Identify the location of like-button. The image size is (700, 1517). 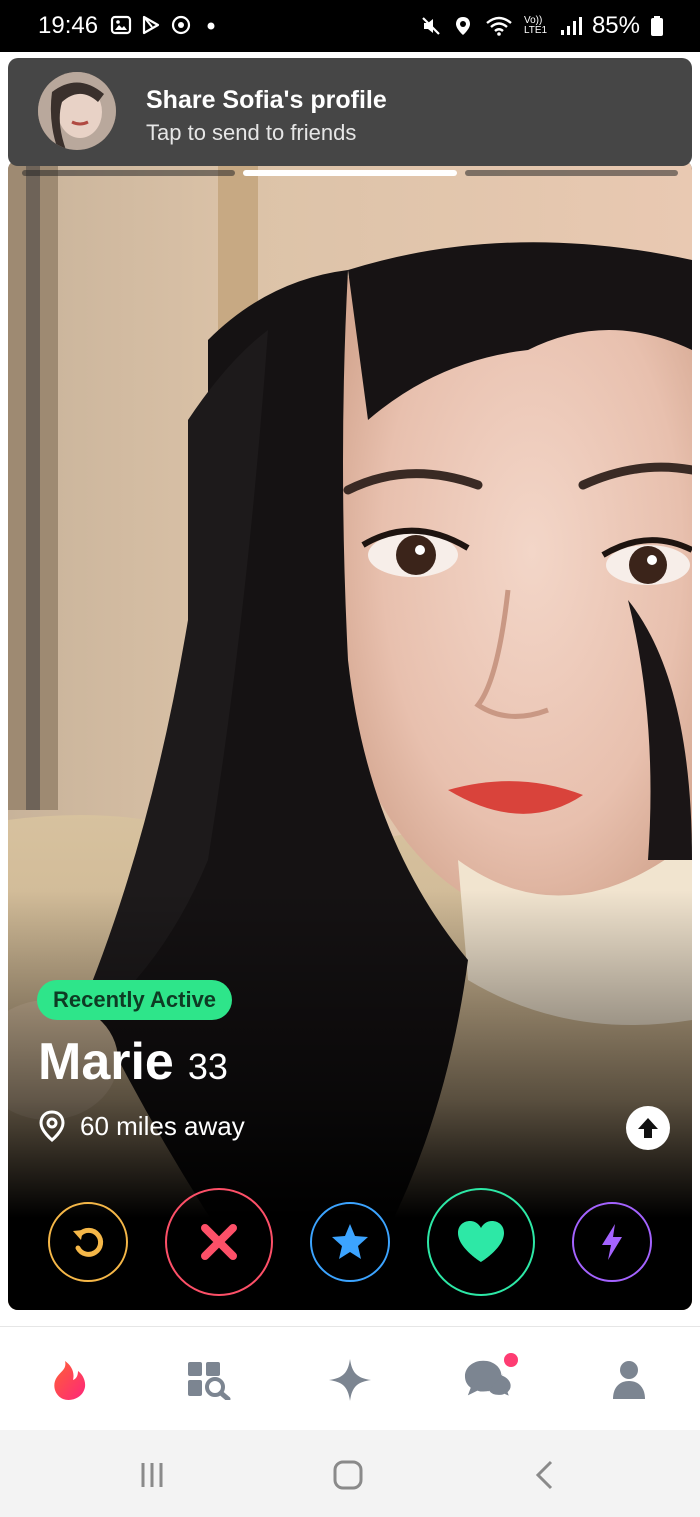
(481, 1242).